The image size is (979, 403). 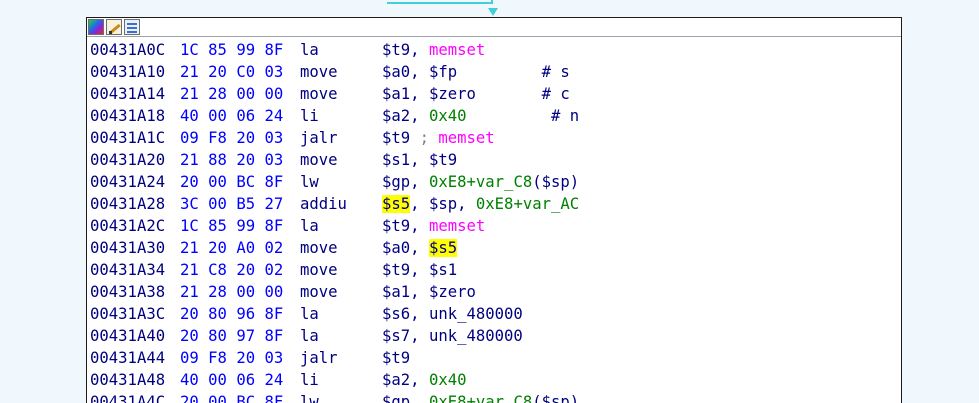 I want to click on address: 00431A28, so click(x=128, y=204).